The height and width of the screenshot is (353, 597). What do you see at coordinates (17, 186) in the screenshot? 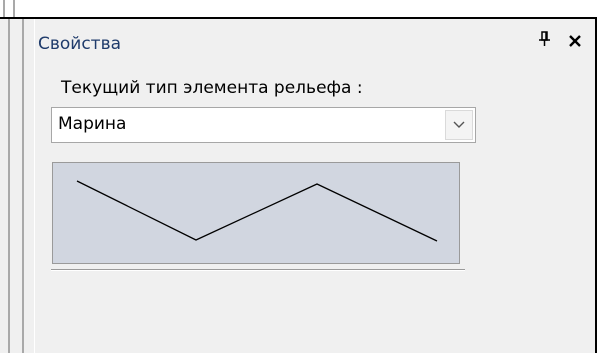
I see `left-splitter` at bounding box center [17, 186].